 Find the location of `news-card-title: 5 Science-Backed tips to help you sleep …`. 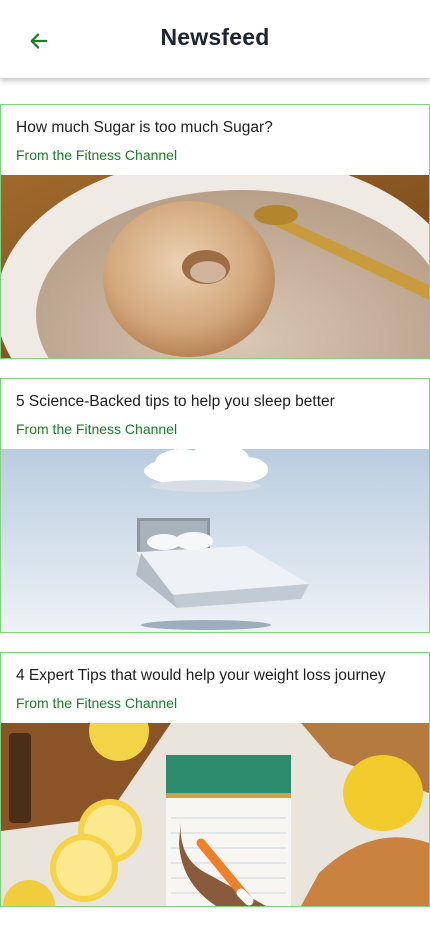

news-card-title: 5 Science-Backed tips to help you sleep … is located at coordinates (175, 401).